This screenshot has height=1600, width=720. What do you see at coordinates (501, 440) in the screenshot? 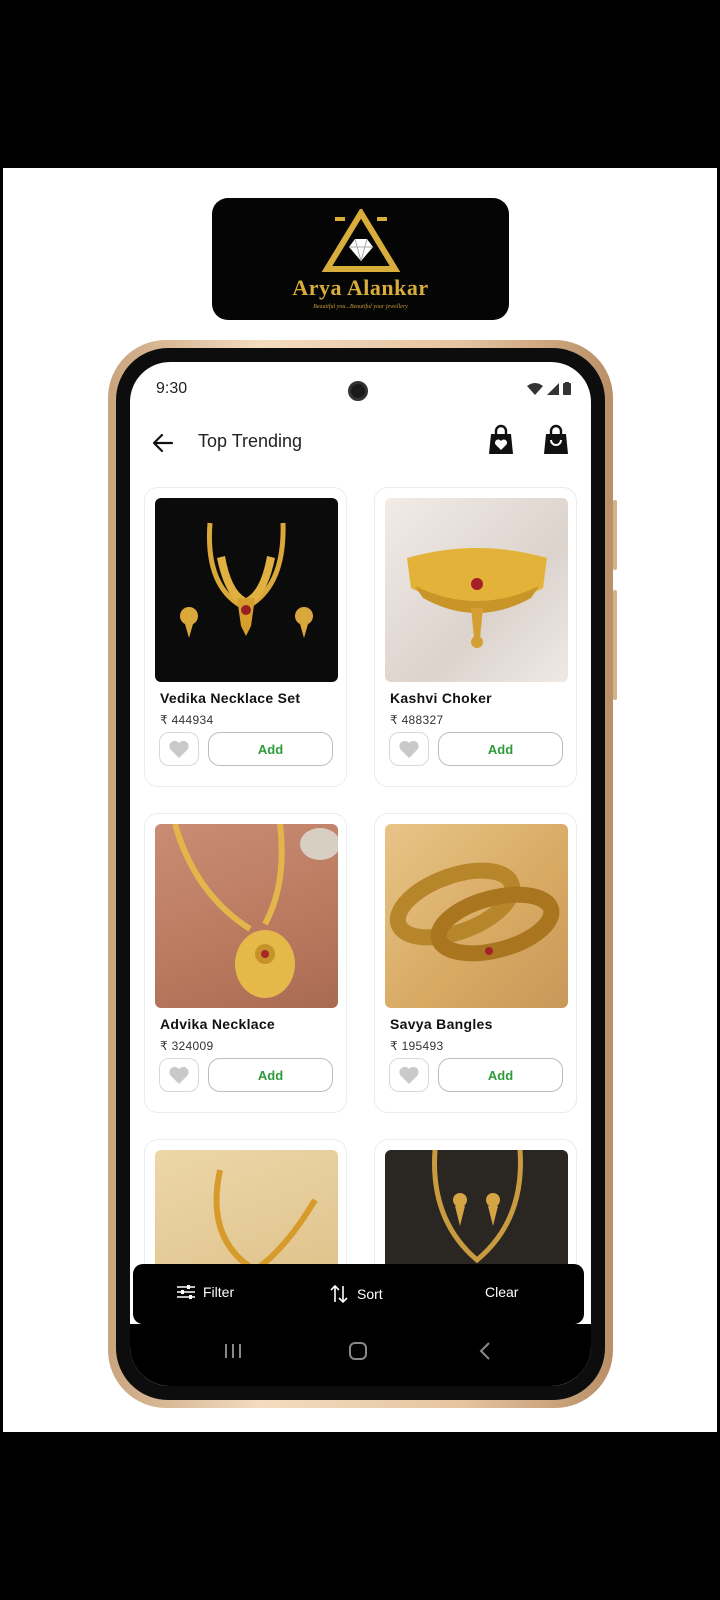
I see `bag-heart-icon` at bounding box center [501, 440].